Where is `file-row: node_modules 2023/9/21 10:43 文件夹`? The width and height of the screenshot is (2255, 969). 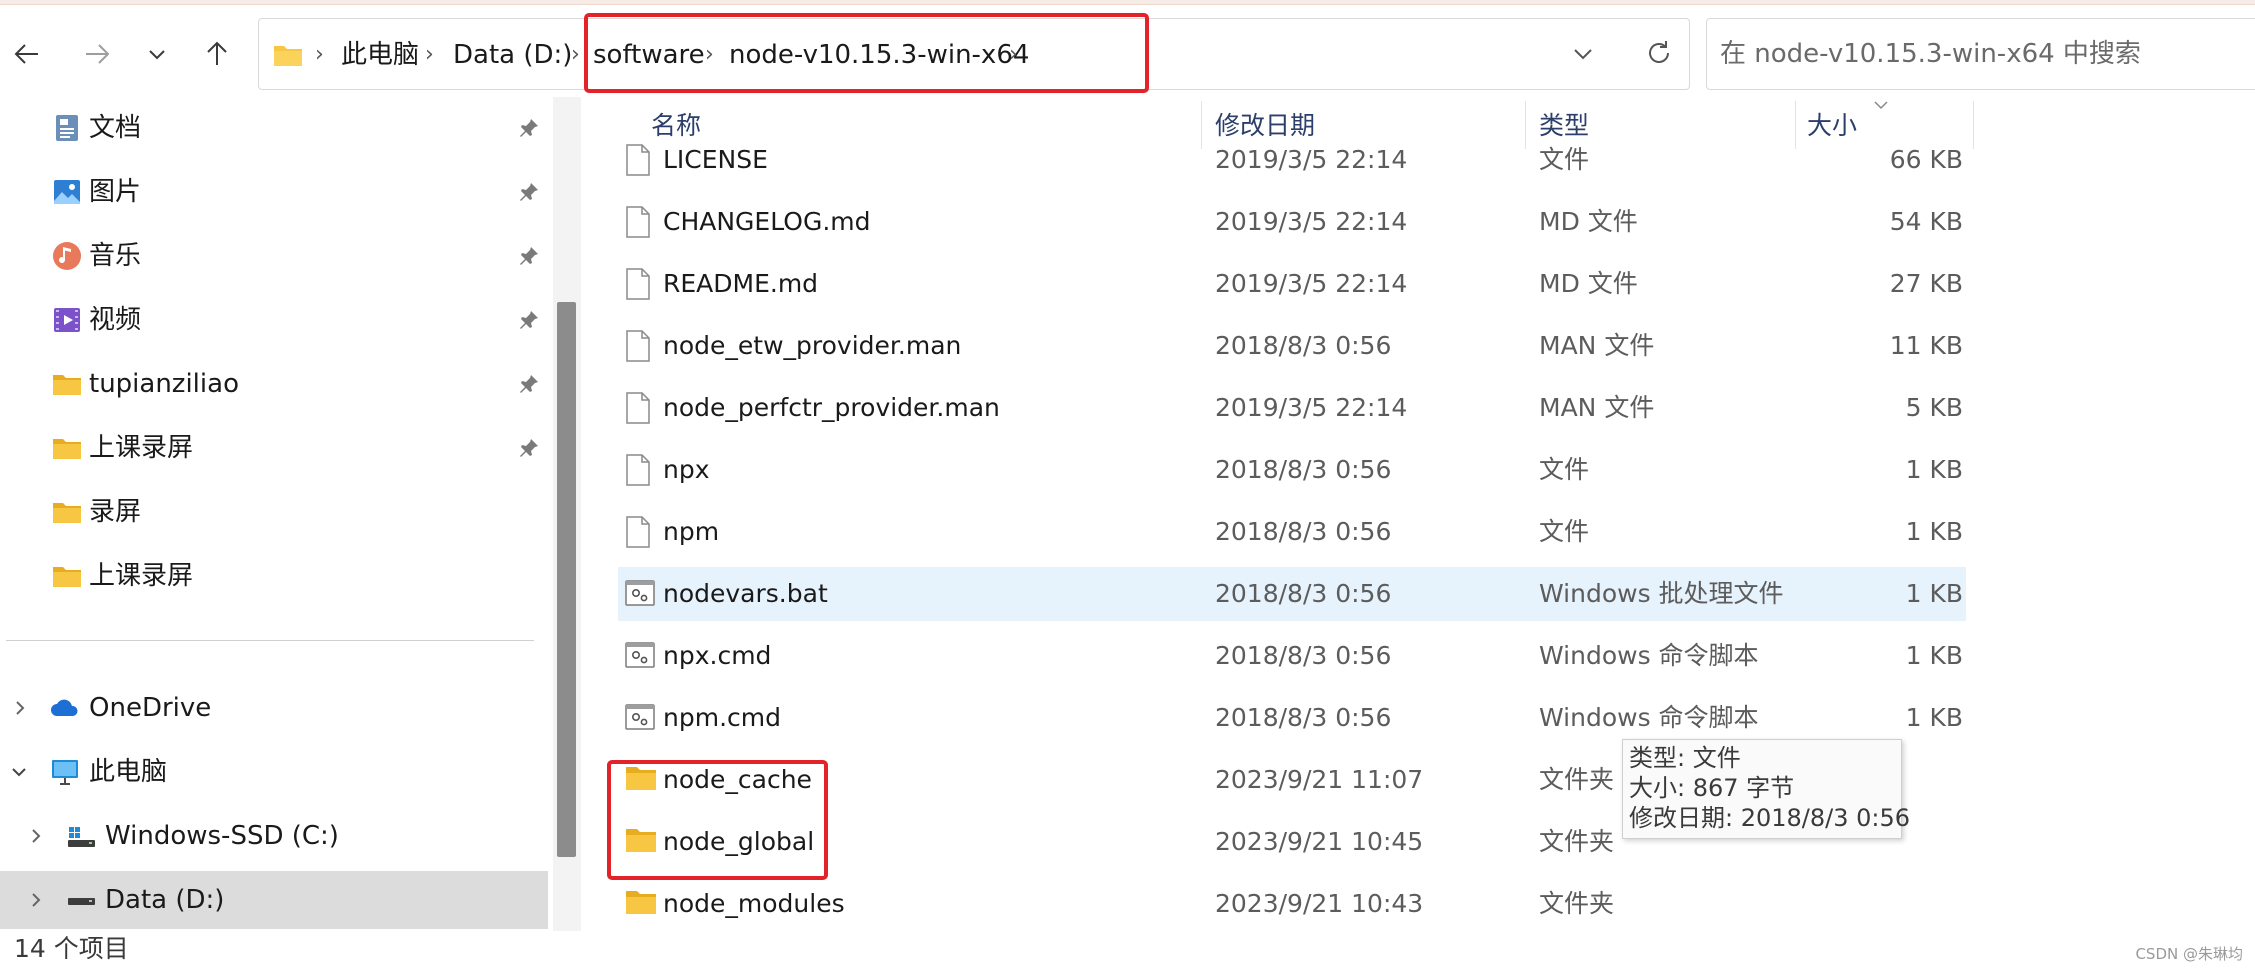 file-row: node_modules 2023/9/21 10:43 文件夹 is located at coordinates (1292, 904).